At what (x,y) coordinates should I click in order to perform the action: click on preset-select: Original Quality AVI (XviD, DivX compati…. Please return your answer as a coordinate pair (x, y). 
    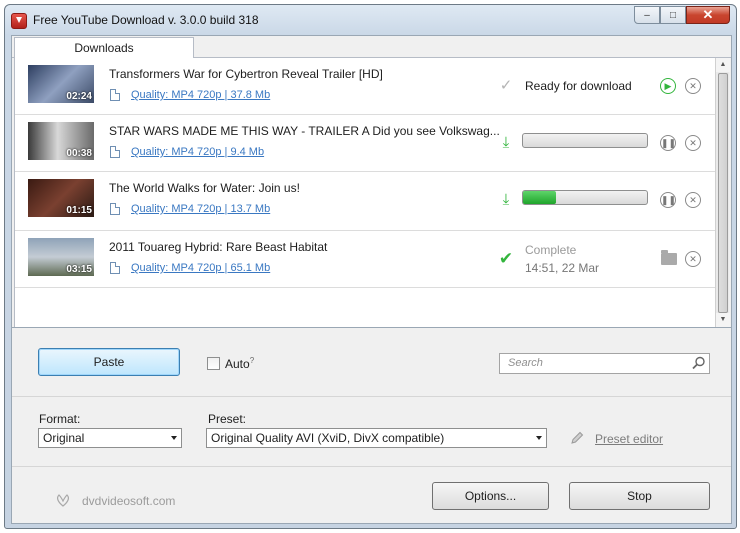
    Looking at the image, I should click on (376, 438).